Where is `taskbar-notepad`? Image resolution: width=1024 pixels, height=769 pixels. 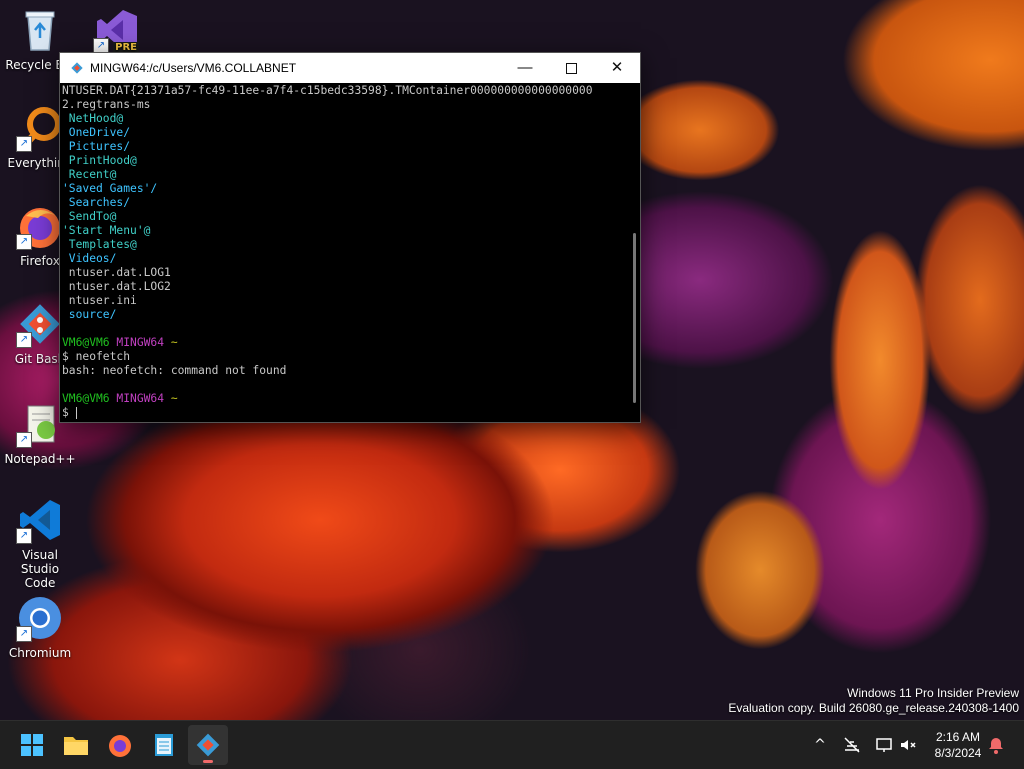
taskbar-notepad is located at coordinates (164, 745).